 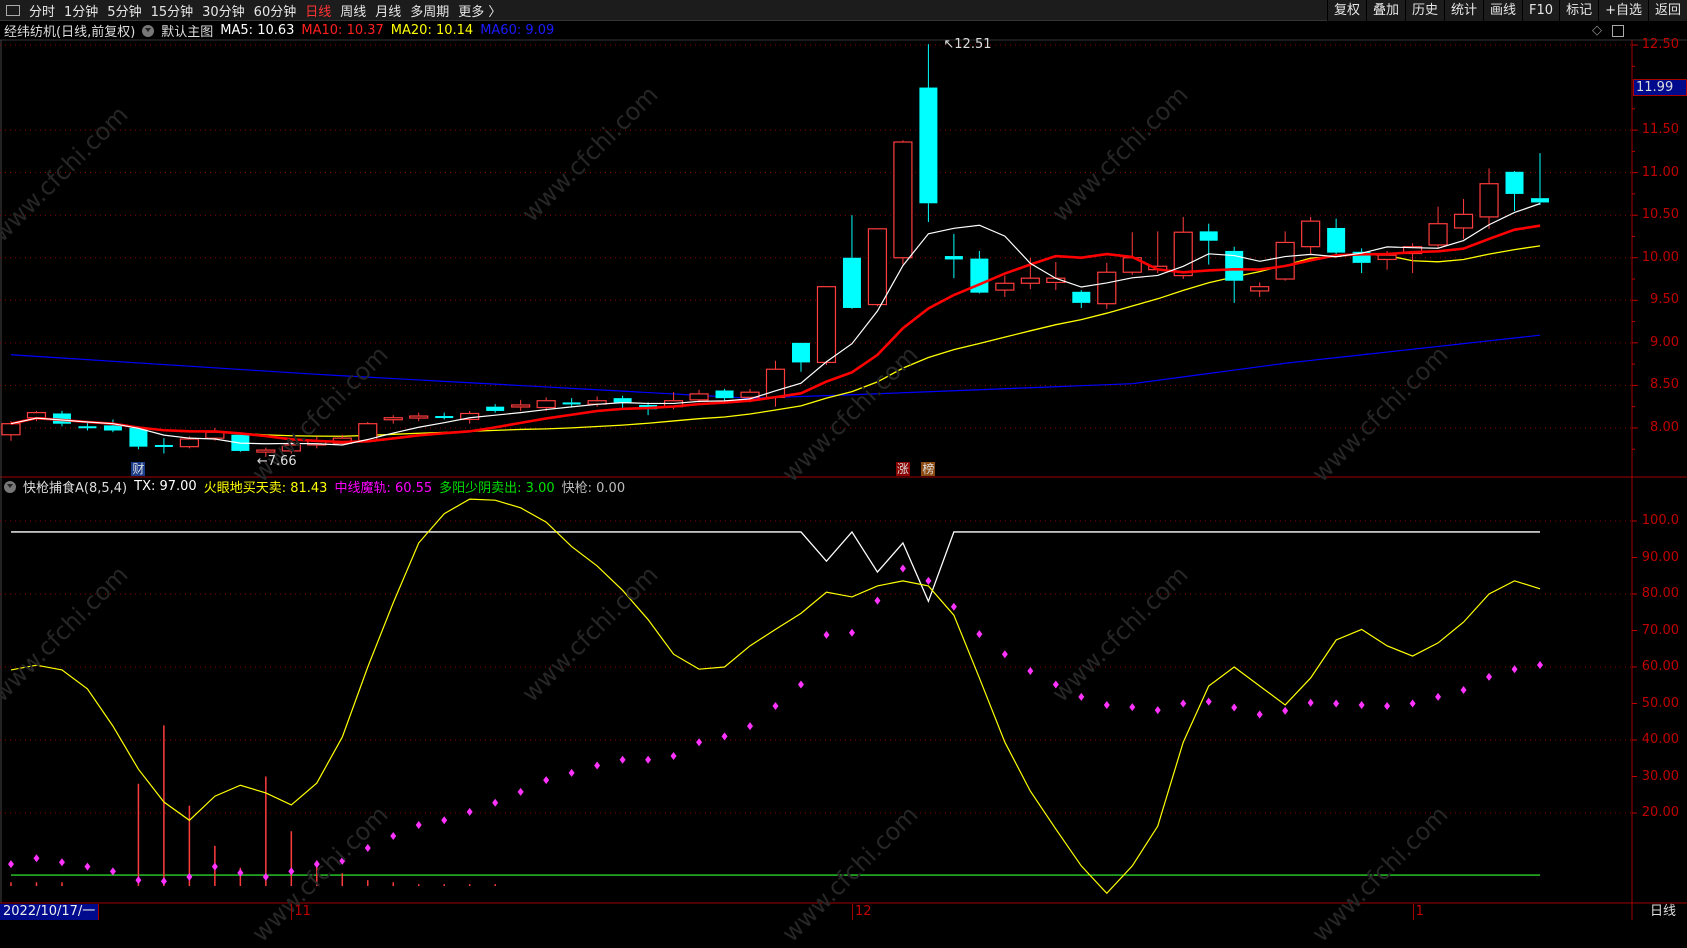 What do you see at coordinates (1660, 812) in the screenshot?
I see `indicator-axis-label: 20.00` at bounding box center [1660, 812].